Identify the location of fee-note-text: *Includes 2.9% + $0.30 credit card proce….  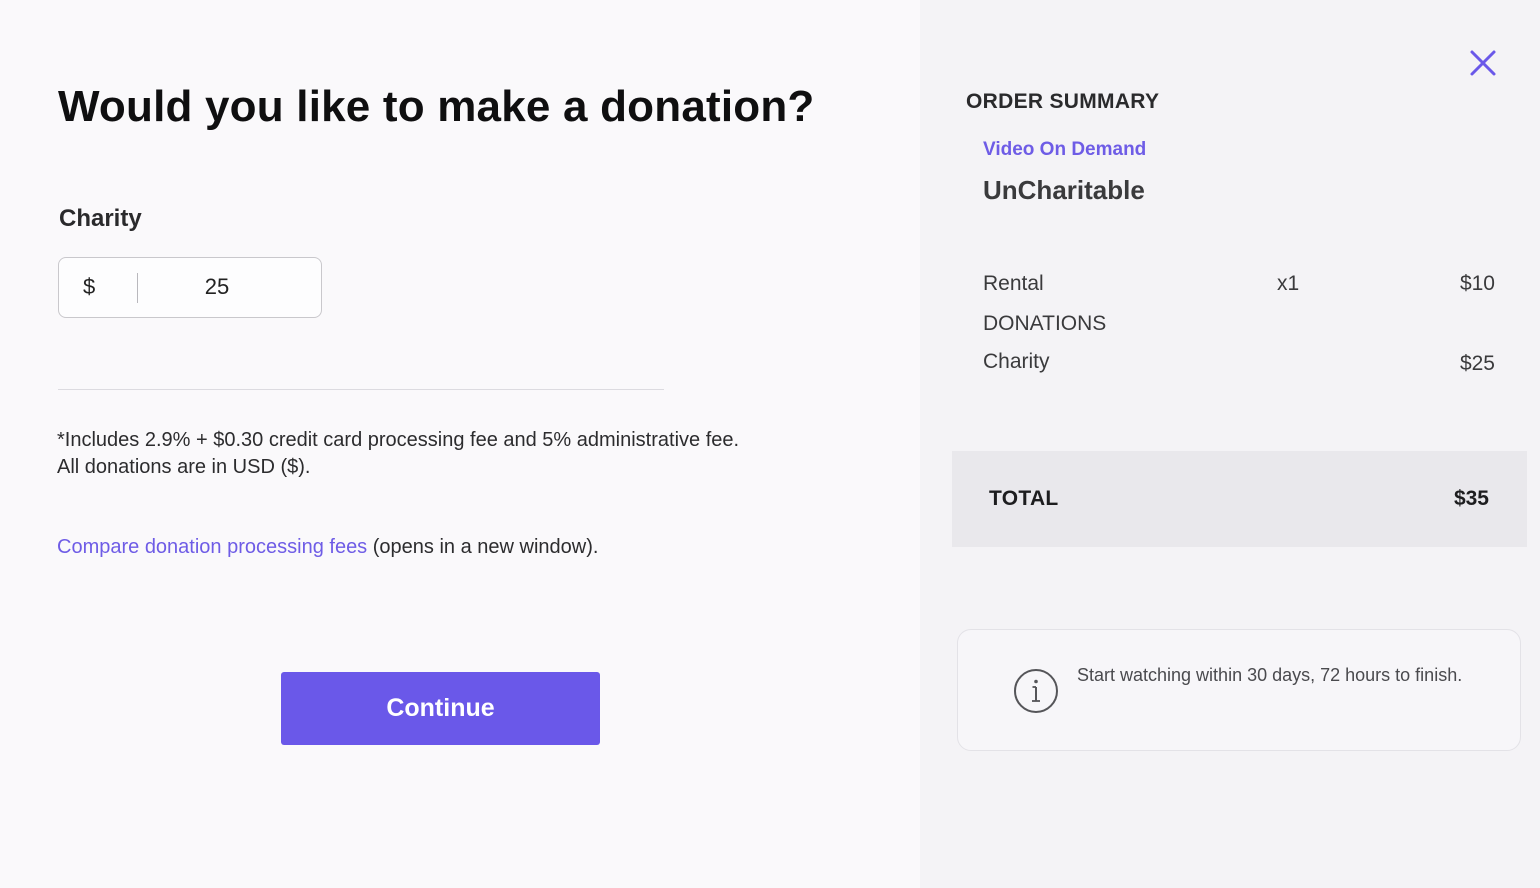
(398, 440).